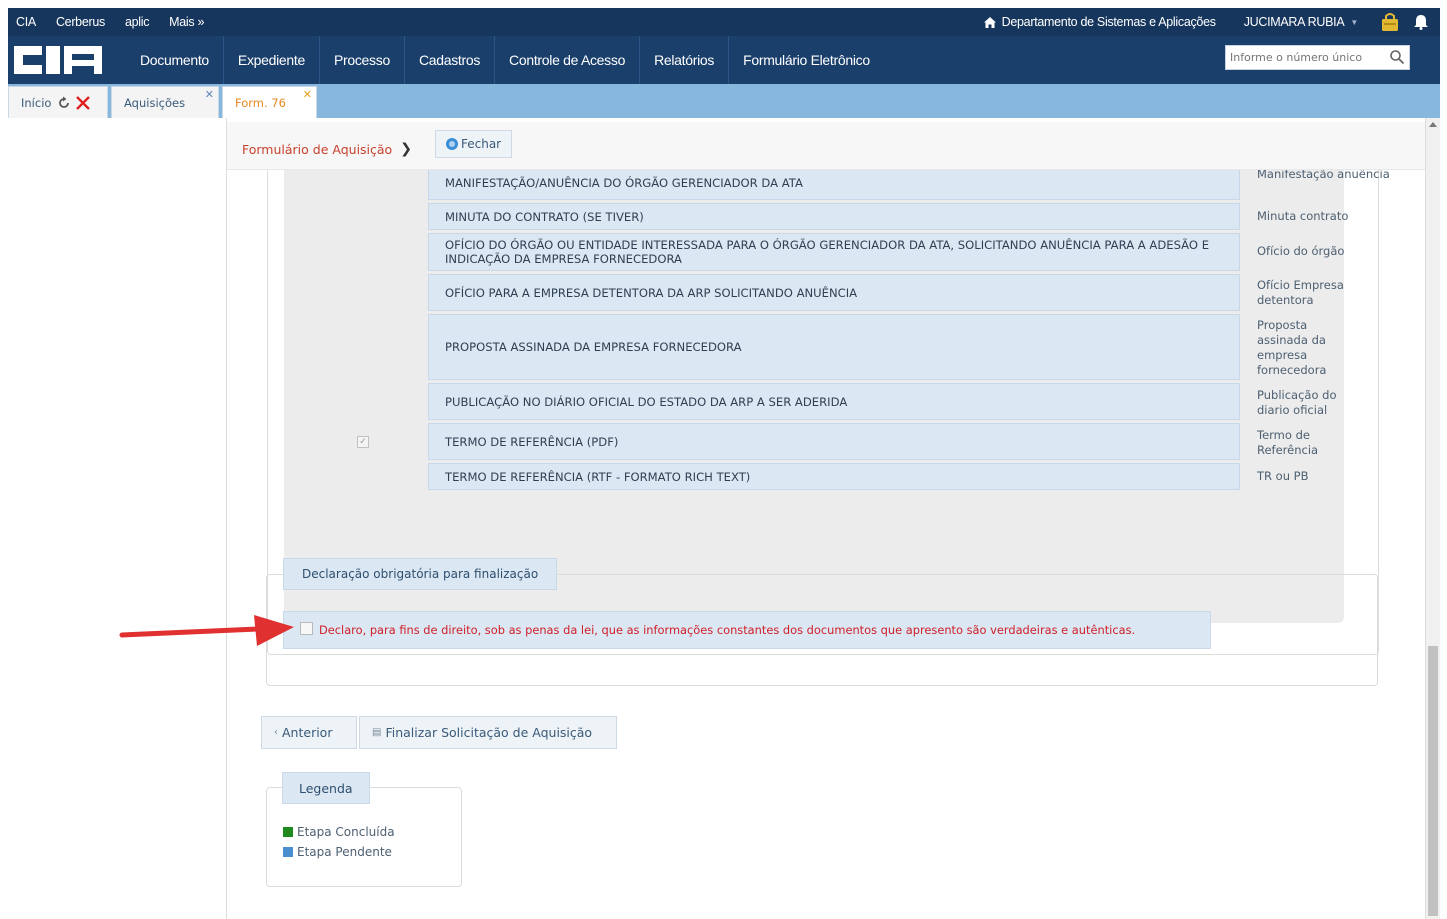  I want to click on menu-formulario-eletronico: Formulário Eletrônico, so click(806, 60).